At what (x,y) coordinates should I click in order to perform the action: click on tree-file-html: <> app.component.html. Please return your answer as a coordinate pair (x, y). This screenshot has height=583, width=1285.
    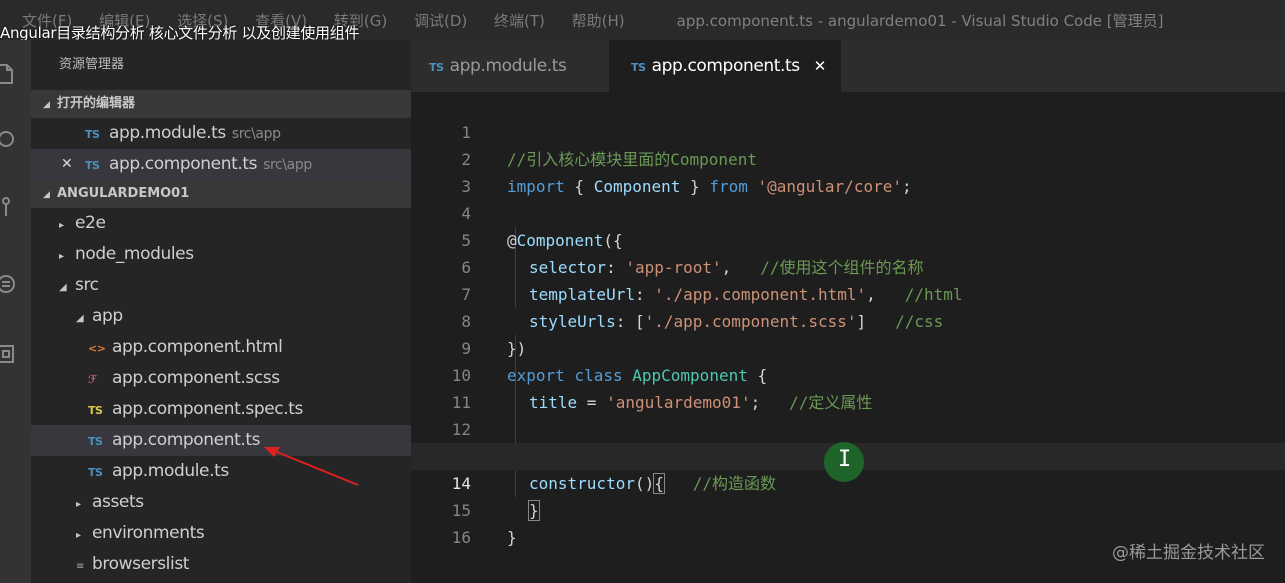
    Looking at the image, I should click on (221, 347).